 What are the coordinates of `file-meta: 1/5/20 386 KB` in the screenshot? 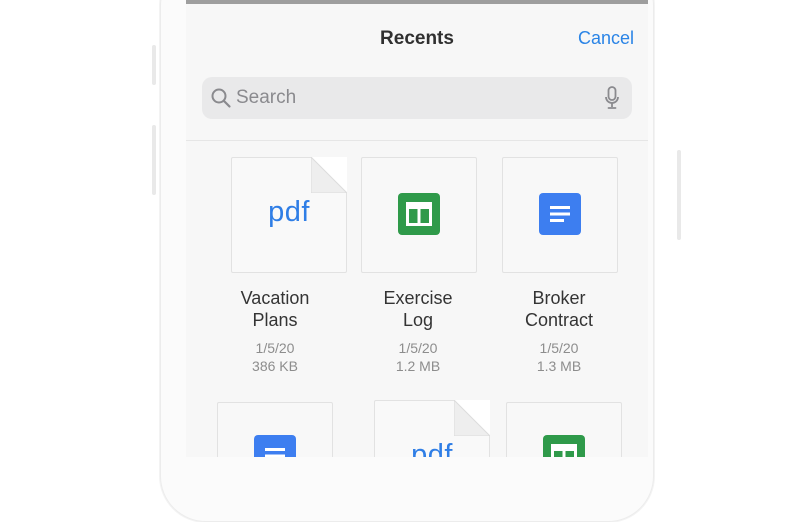 It's located at (275, 357).